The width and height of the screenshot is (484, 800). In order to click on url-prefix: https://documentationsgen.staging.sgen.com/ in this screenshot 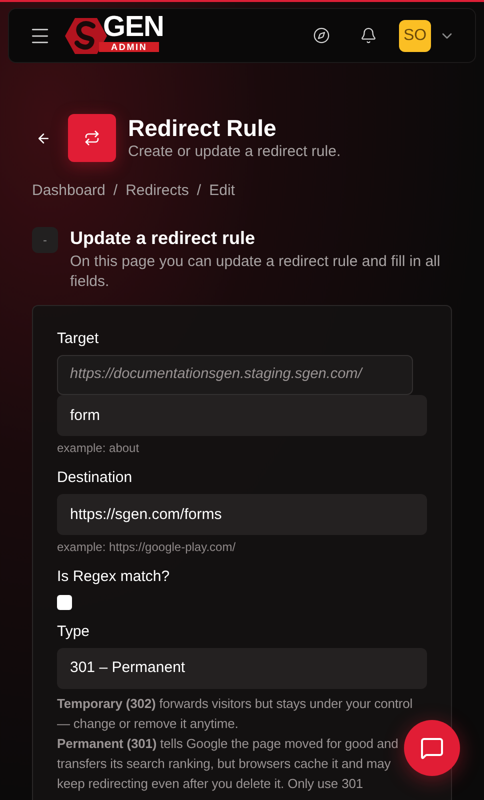, I will do `click(235, 374)`.